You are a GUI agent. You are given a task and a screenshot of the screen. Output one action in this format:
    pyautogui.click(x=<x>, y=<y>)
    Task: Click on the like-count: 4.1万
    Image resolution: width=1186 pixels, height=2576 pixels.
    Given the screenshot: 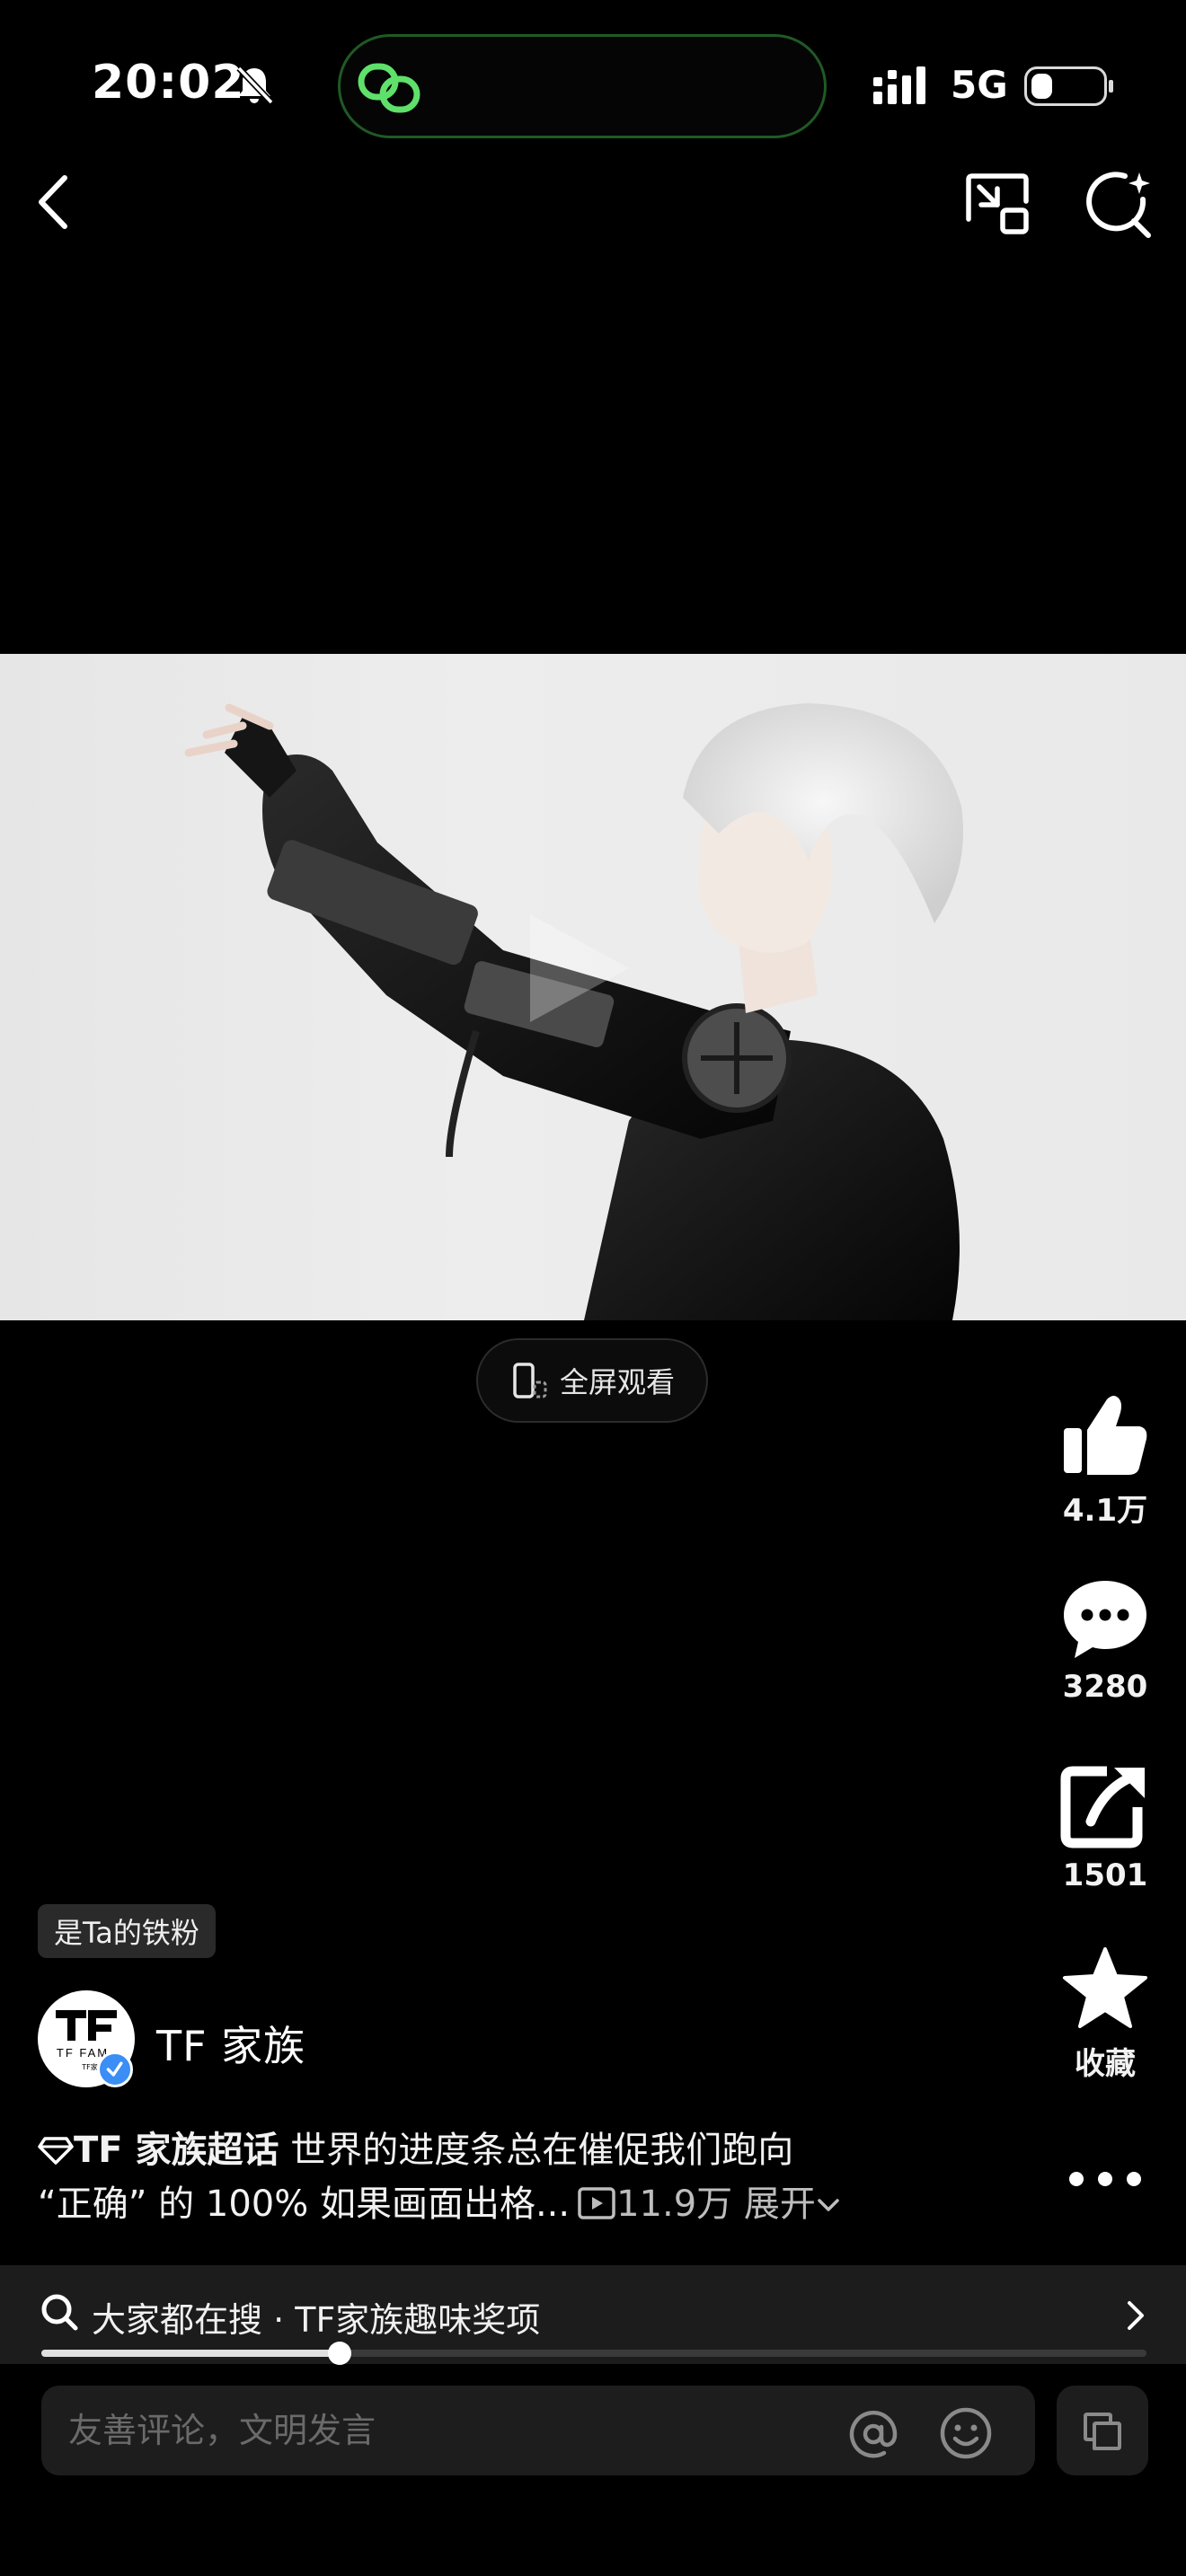 What is the action you would take?
    pyautogui.click(x=1105, y=1511)
    